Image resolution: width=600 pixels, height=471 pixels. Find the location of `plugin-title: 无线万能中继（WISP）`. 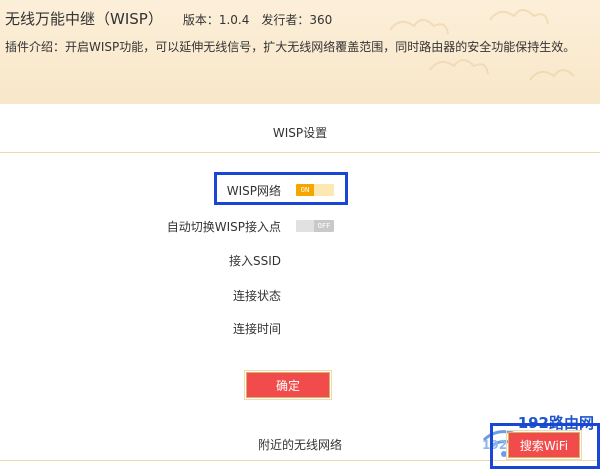

plugin-title: 无线万能中继（WISP） is located at coordinates (84, 19).